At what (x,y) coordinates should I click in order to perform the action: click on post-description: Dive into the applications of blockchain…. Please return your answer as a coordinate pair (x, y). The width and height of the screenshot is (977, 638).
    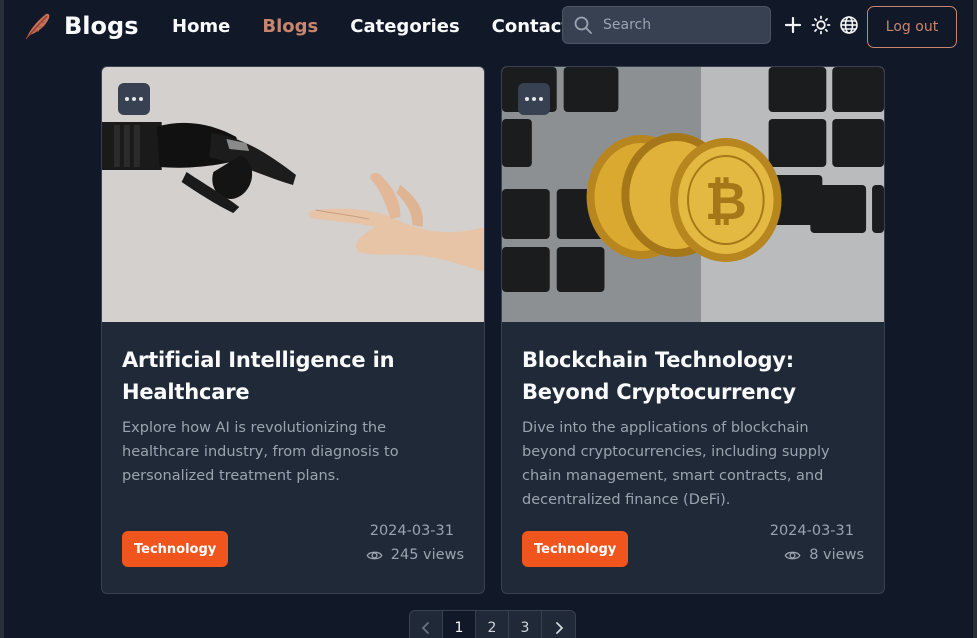
    Looking at the image, I should click on (676, 464).